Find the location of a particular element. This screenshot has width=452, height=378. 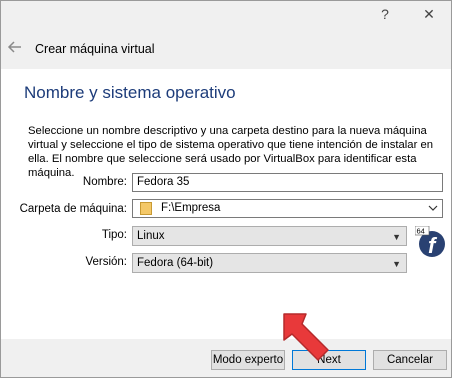

folder-label: Carpeta de máquina: is located at coordinates (73, 209).